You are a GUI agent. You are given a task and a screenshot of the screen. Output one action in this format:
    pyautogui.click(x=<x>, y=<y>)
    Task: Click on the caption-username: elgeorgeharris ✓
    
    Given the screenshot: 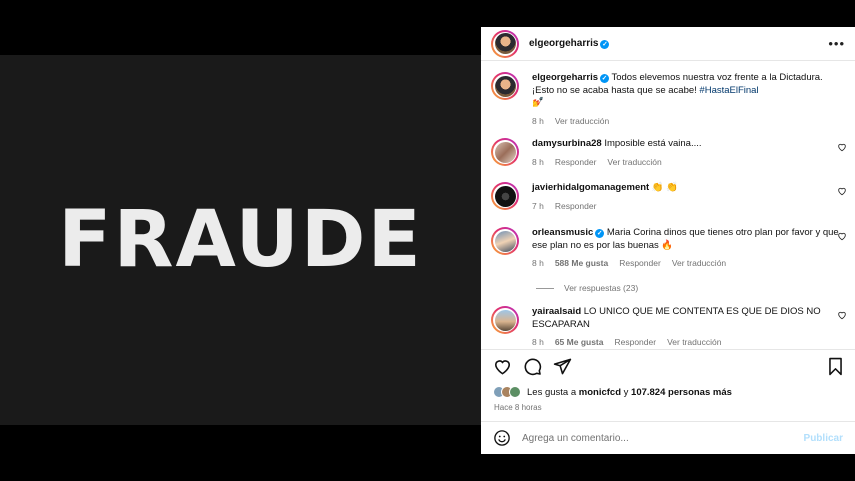 What is the action you would take?
    pyautogui.click(x=570, y=77)
    